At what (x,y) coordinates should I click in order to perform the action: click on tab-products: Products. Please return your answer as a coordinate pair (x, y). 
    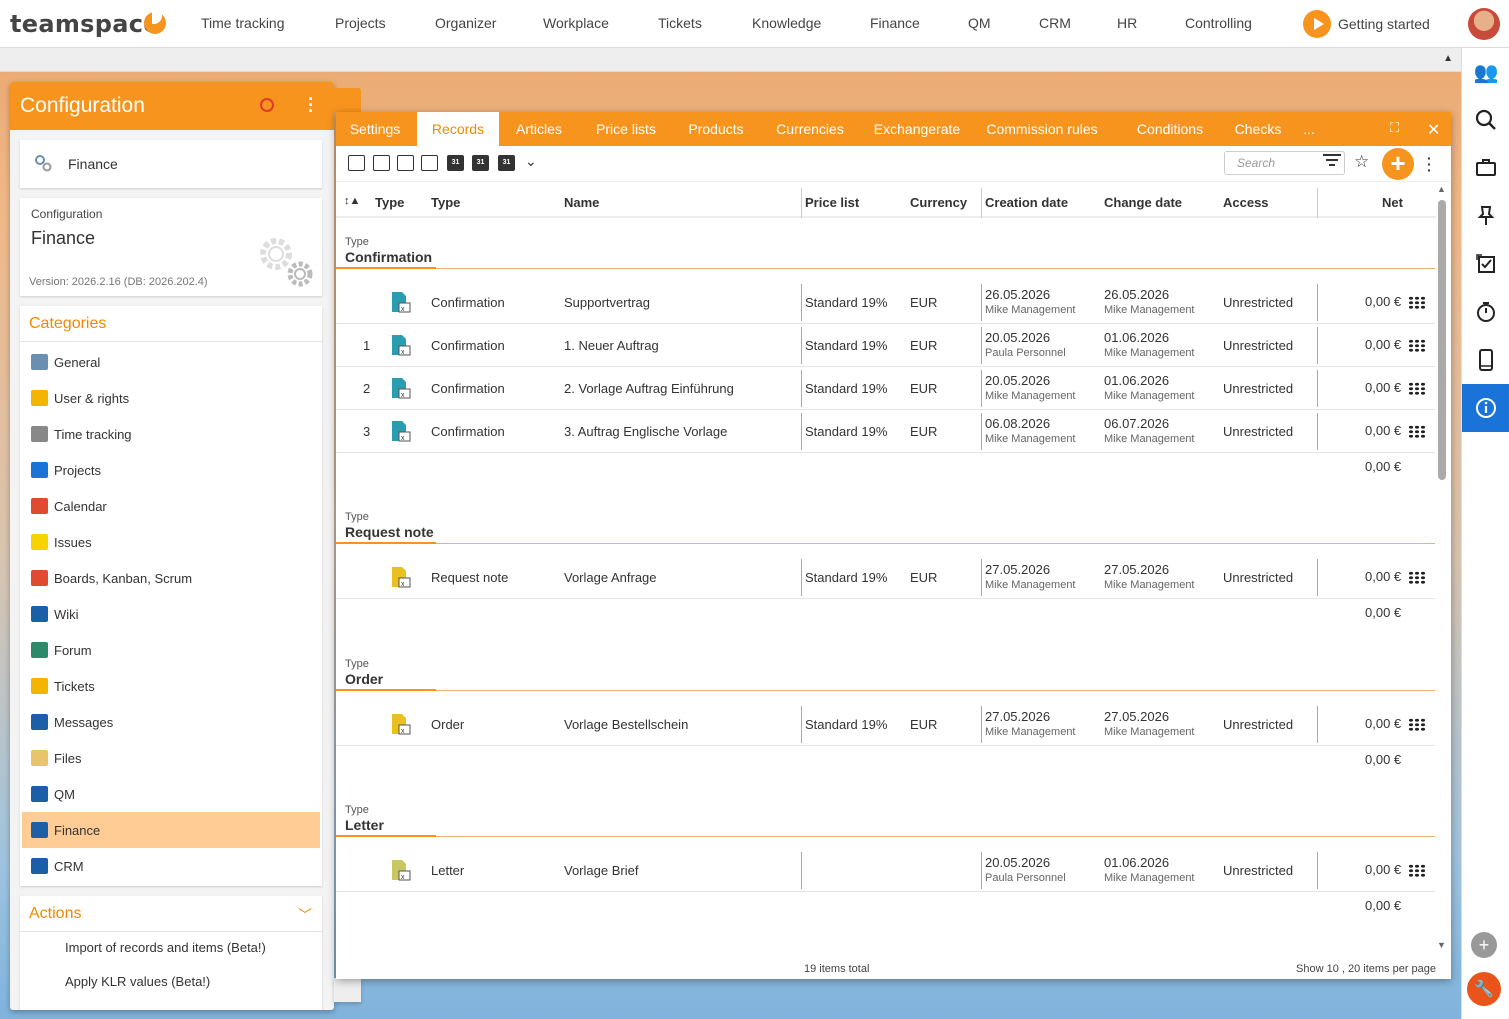
    Looking at the image, I should click on (716, 129).